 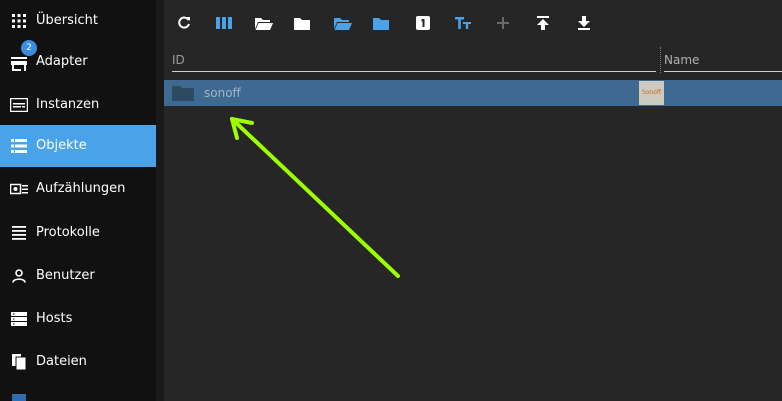 What do you see at coordinates (160, 200) in the screenshot?
I see `sidebar-divider` at bounding box center [160, 200].